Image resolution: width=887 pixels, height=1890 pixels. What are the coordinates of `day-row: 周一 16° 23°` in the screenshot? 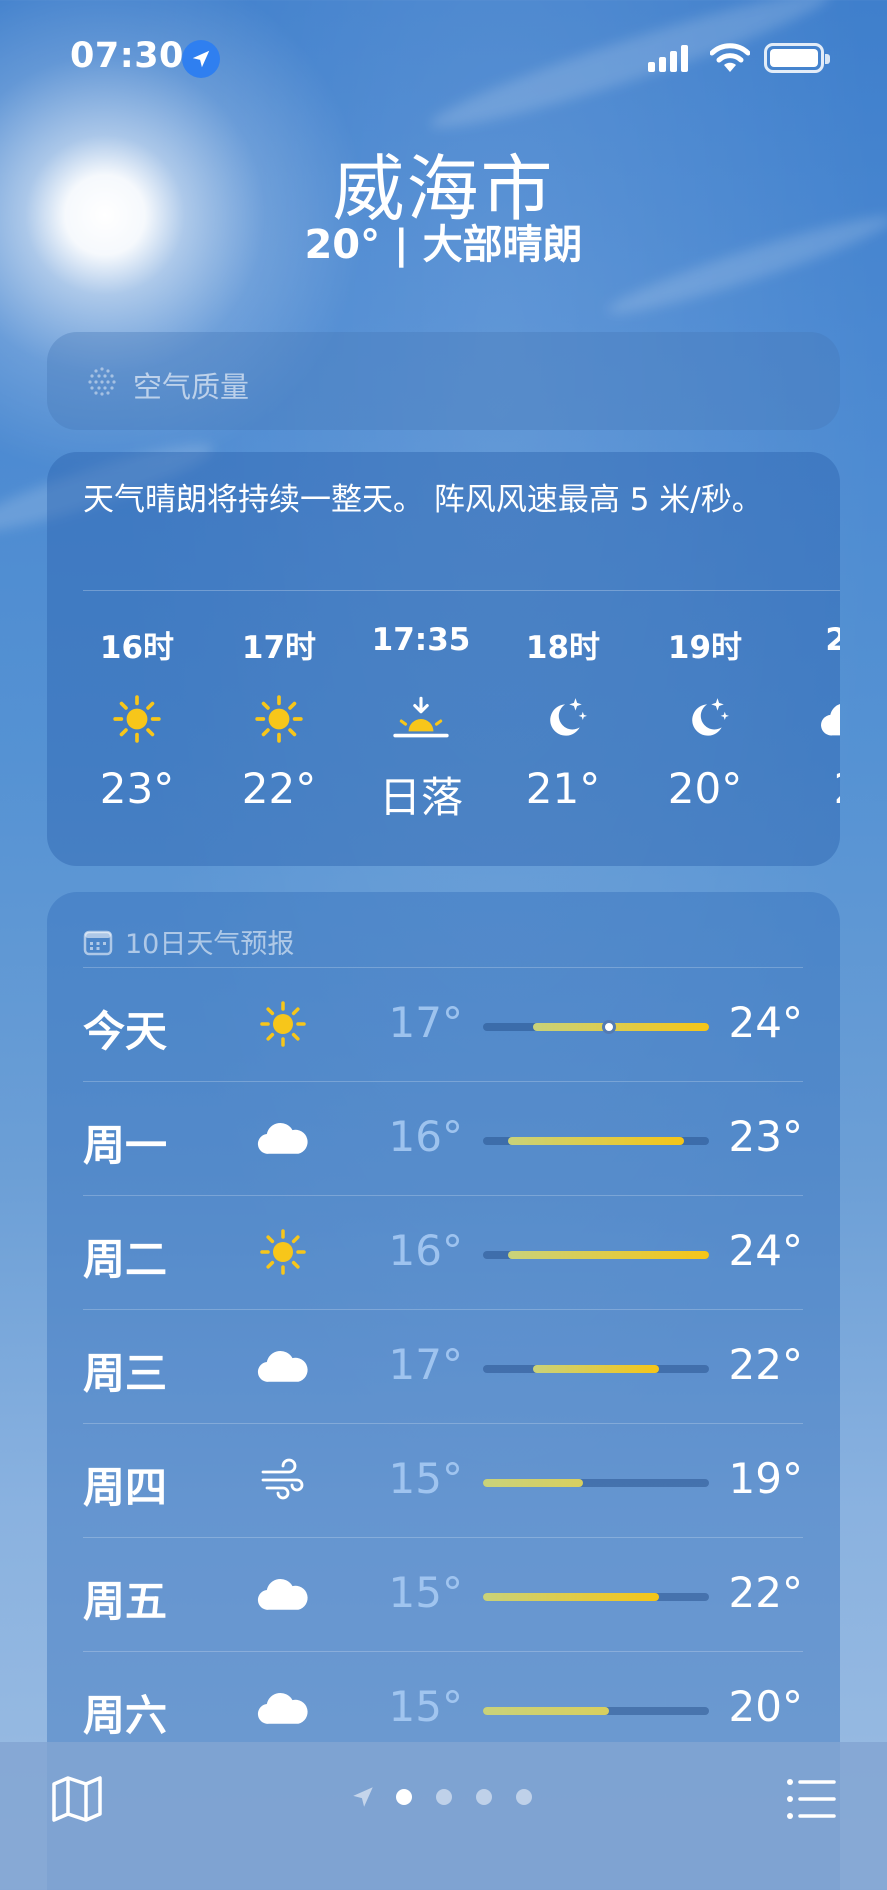 It's located at (443, 1138).